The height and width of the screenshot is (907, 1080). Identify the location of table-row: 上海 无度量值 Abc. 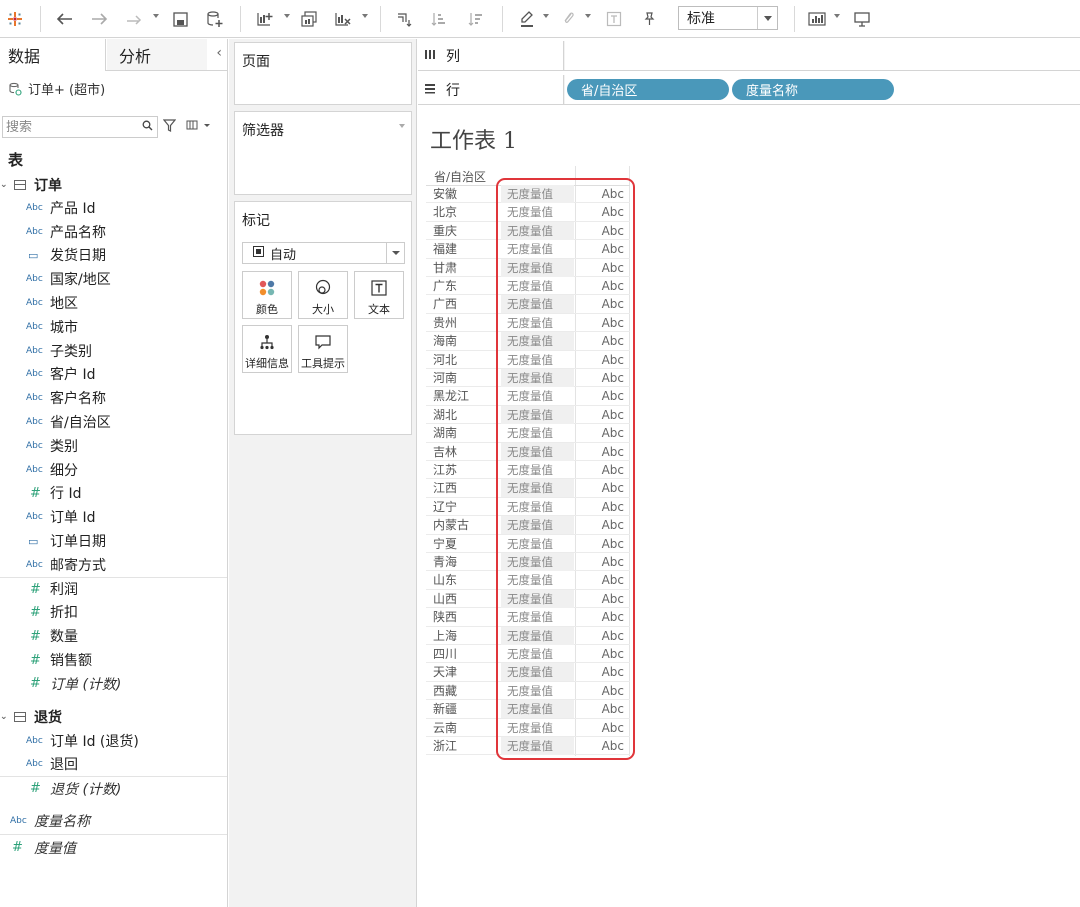
(528, 635).